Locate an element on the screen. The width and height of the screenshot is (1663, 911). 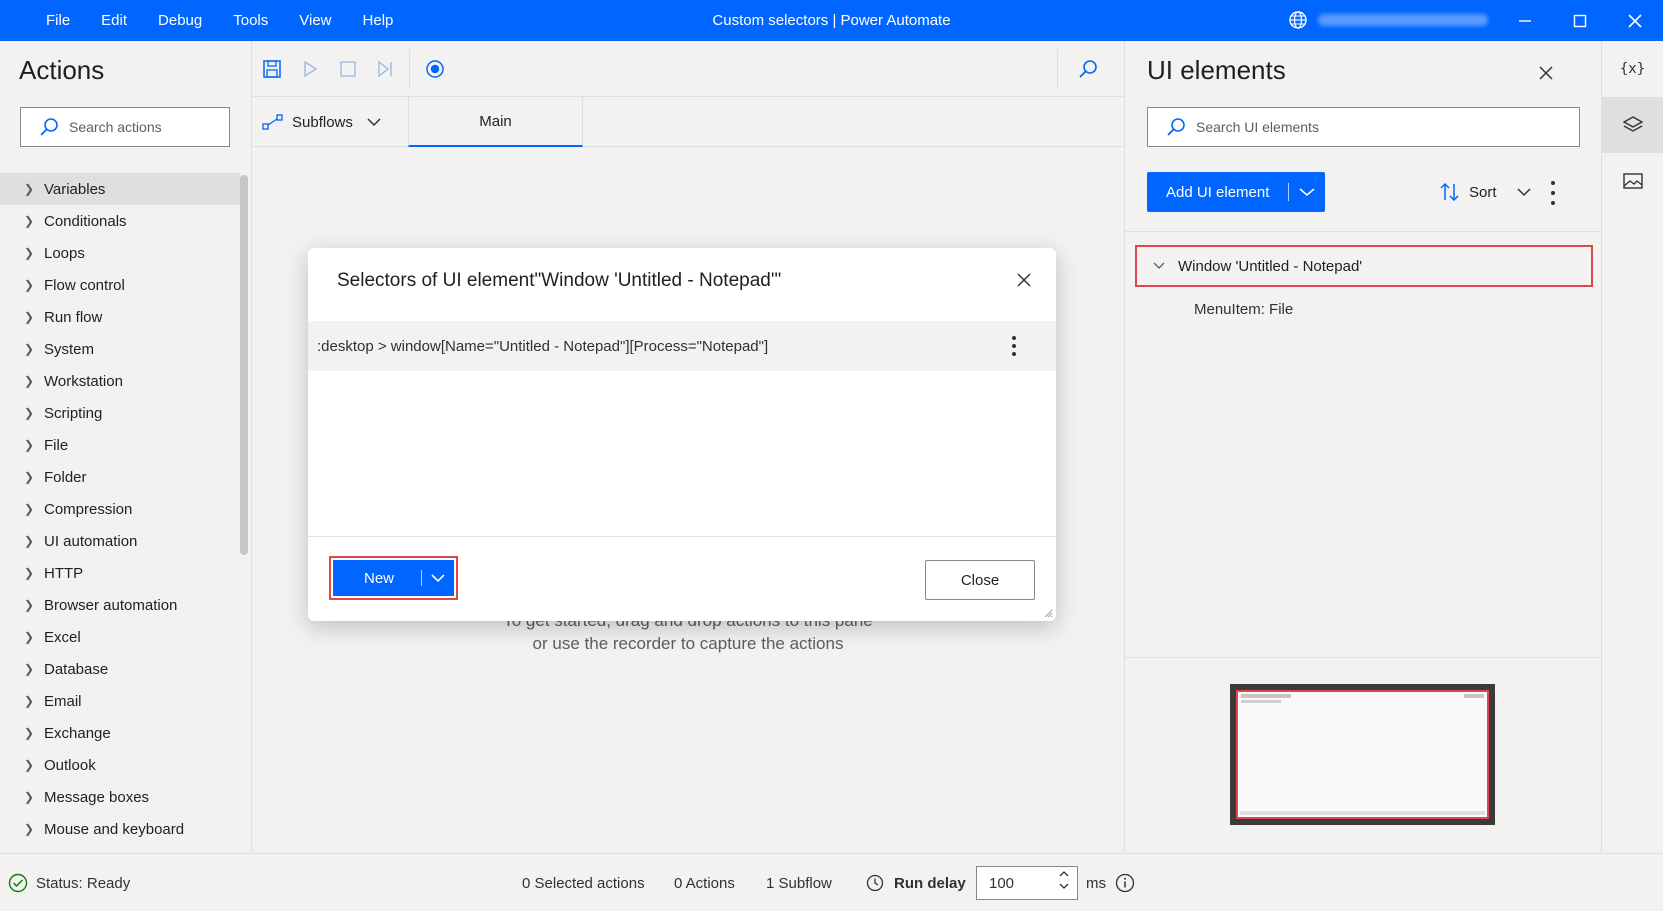
variables-icon: {x} is located at coordinates (1632, 69).